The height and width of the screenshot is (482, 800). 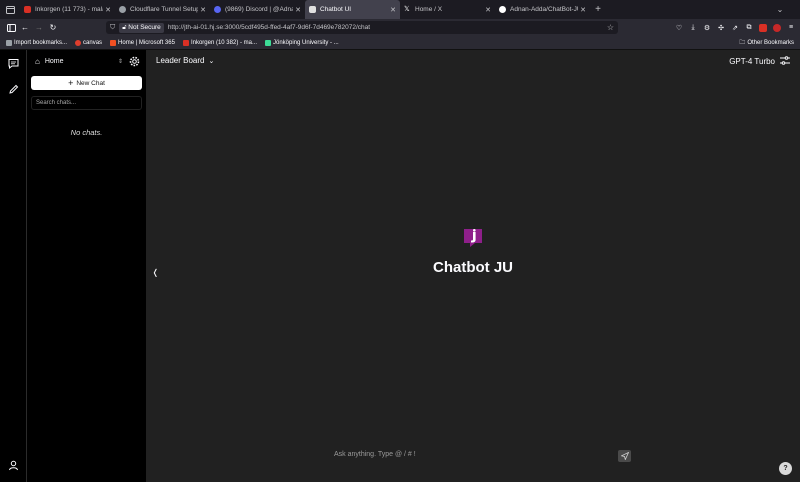 I want to click on chat-input: Ask anything. Type @ / # !, so click(x=484, y=454).